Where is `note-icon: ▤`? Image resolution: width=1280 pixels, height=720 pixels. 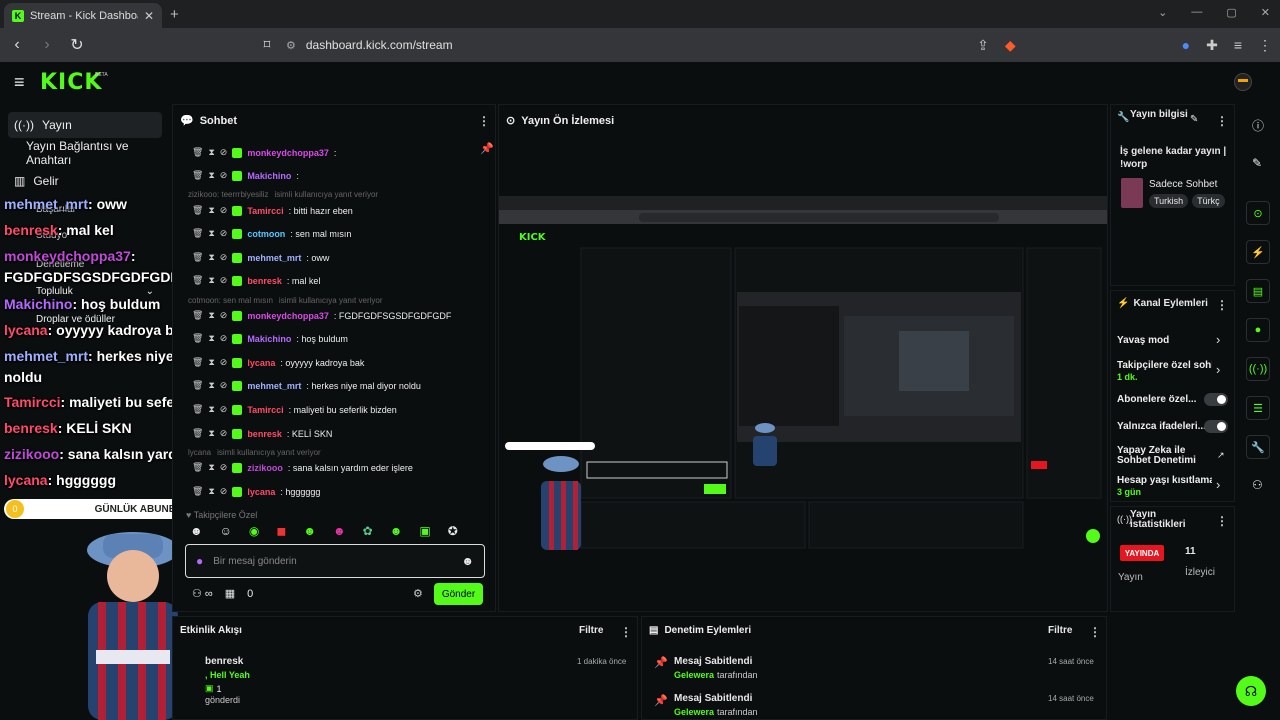
note-icon: ▤ is located at coordinates (1258, 291).